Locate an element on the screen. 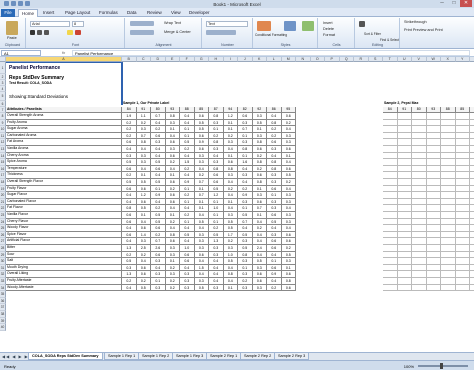 This screenshot has height=370, width=474. row-header: 36 is located at coordinates (3, 301).